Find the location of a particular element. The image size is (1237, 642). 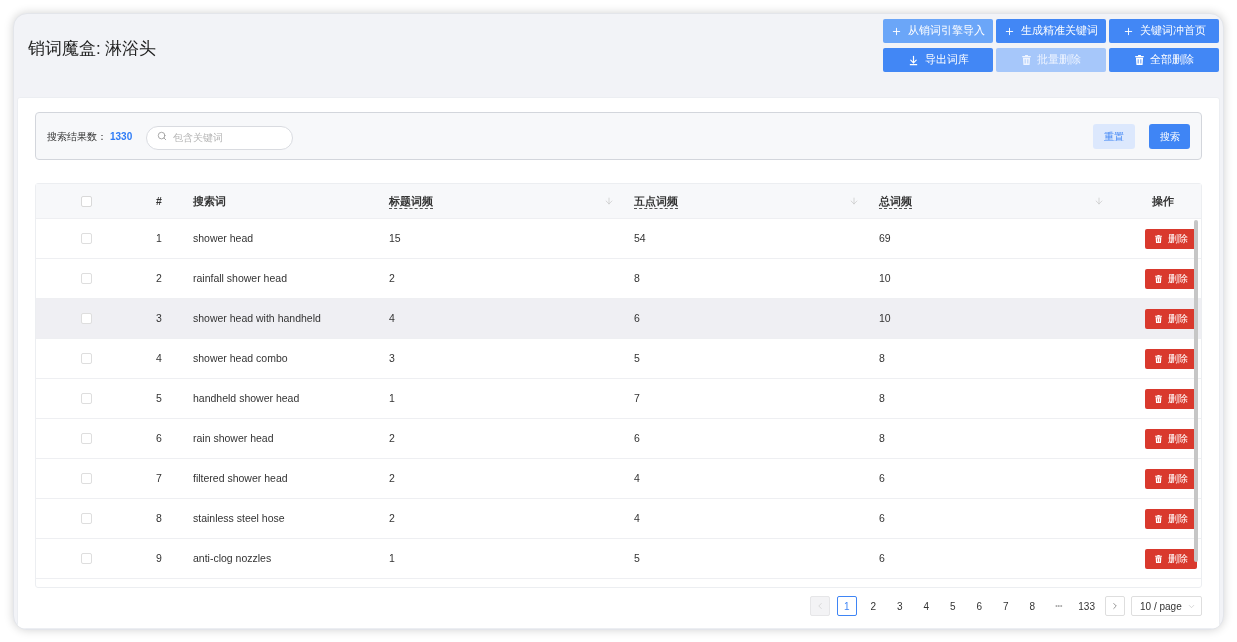

select-all-checkbox is located at coordinates (86, 201).